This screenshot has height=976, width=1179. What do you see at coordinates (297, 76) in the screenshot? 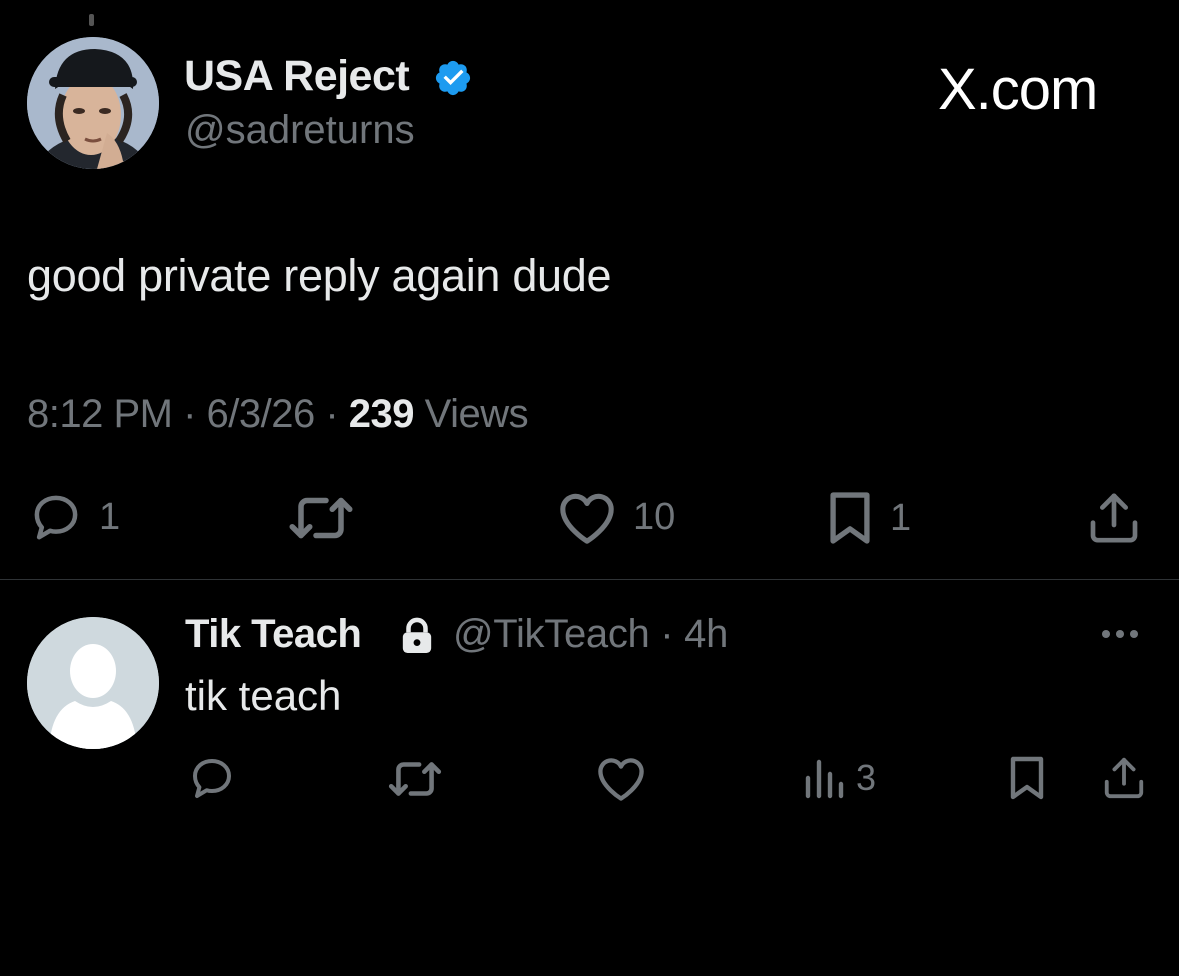
I see `author-display-name: USA Reject` at bounding box center [297, 76].